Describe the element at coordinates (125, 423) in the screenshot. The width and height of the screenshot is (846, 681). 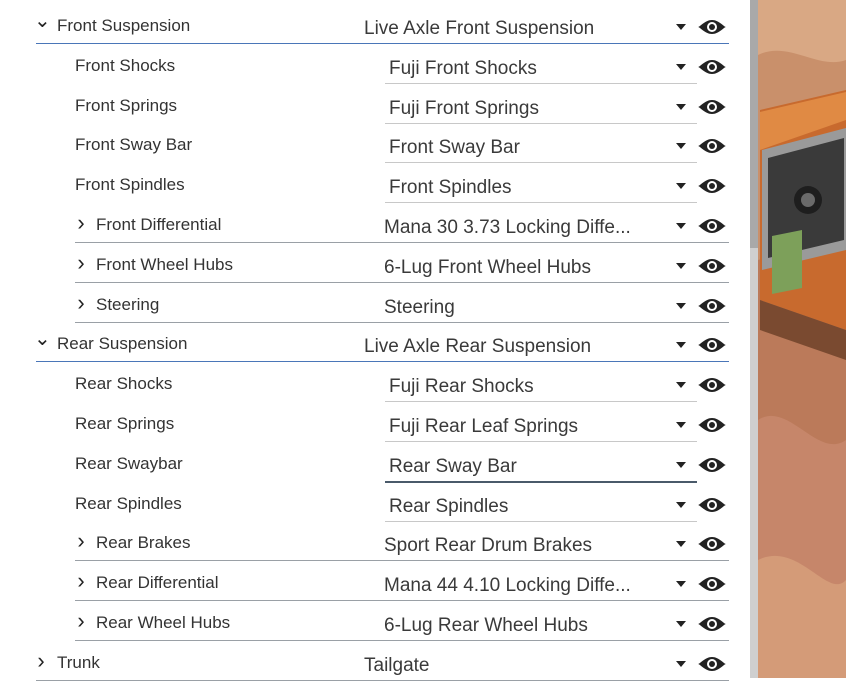
I see `row-label: Rear Springs` at that location.